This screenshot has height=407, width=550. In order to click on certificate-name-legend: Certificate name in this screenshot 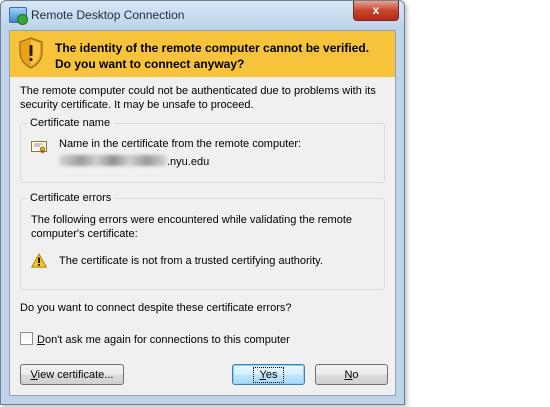, I will do `click(70, 123)`.